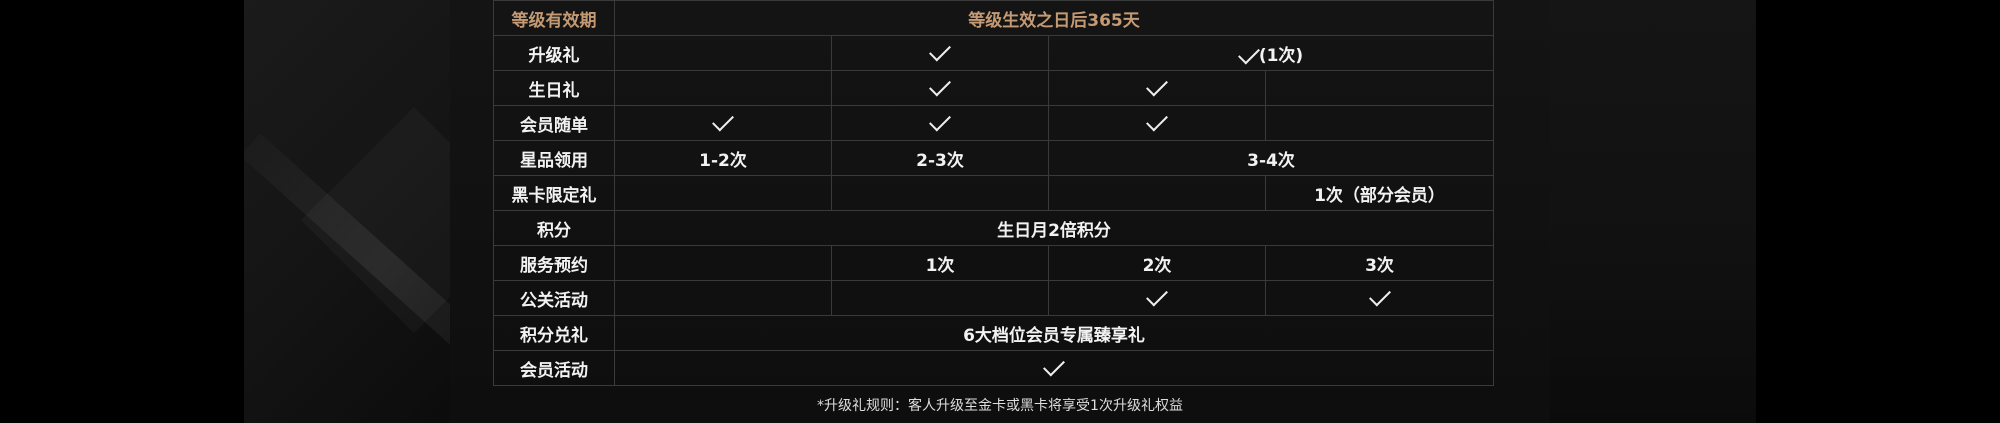  Describe the element at coordinates (554, 53) in the screenshot. I see `row-label-upgrade: 升级礼` at that location.